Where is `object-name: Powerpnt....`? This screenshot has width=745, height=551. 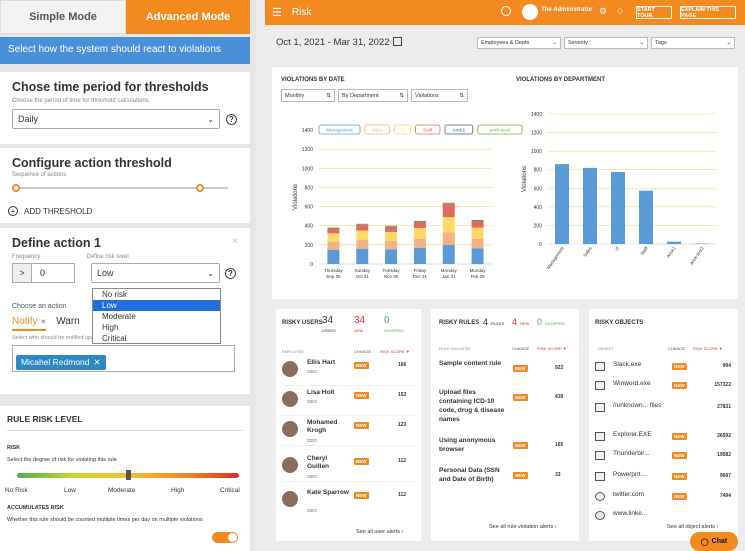 object-name: Powerpnt.... is located at coordinates (638, 474).